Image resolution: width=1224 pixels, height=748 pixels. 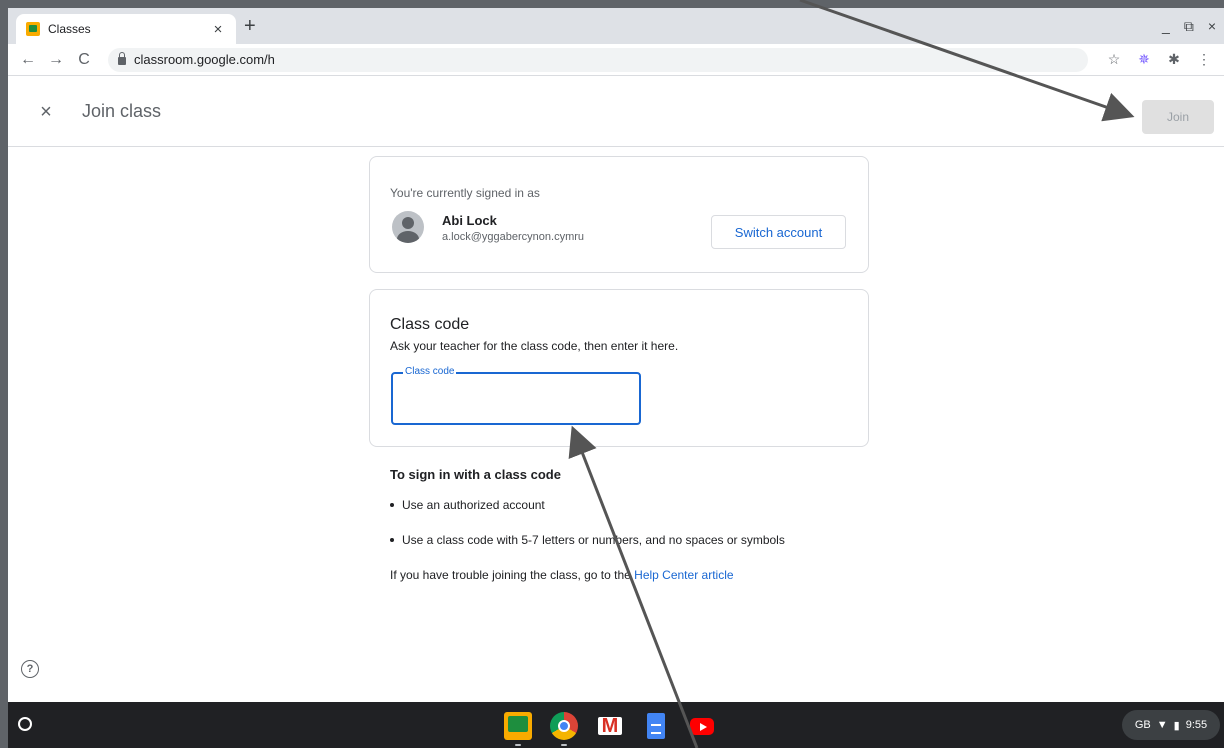 What do you see at coordinates (564, 729) in the screenshot?
I see `chrome-app-icon` at bounding box center [564, 729].